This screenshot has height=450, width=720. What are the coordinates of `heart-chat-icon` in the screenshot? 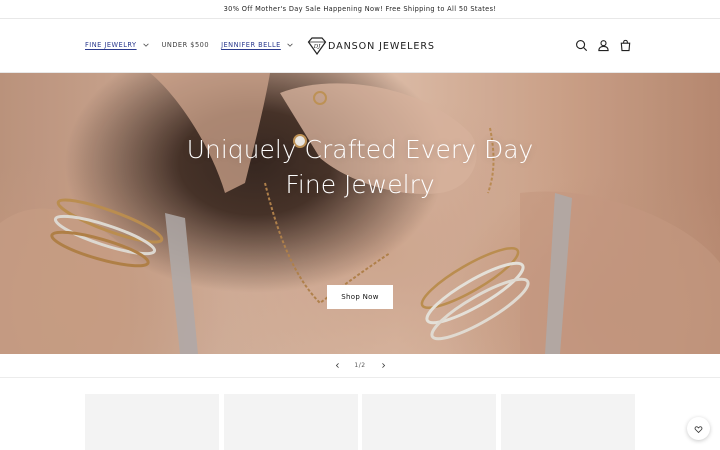 It's located at (698, 428).